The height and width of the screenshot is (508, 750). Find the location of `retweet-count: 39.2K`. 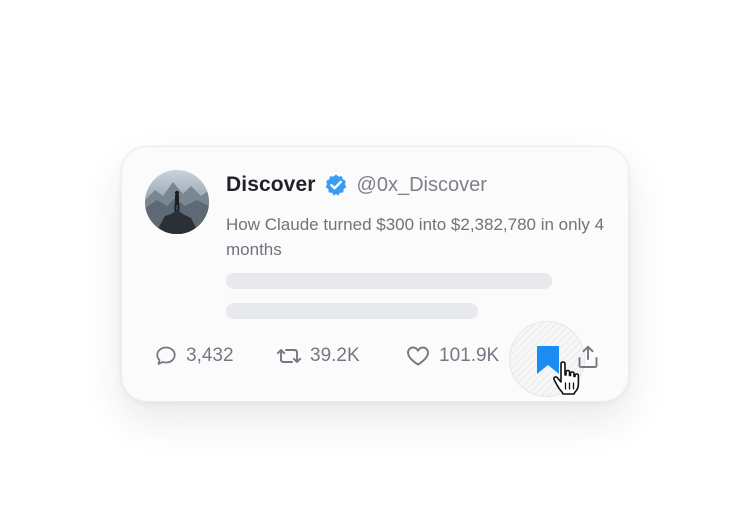

retweet-count: 39.2K is located at coordinates (335, 355).